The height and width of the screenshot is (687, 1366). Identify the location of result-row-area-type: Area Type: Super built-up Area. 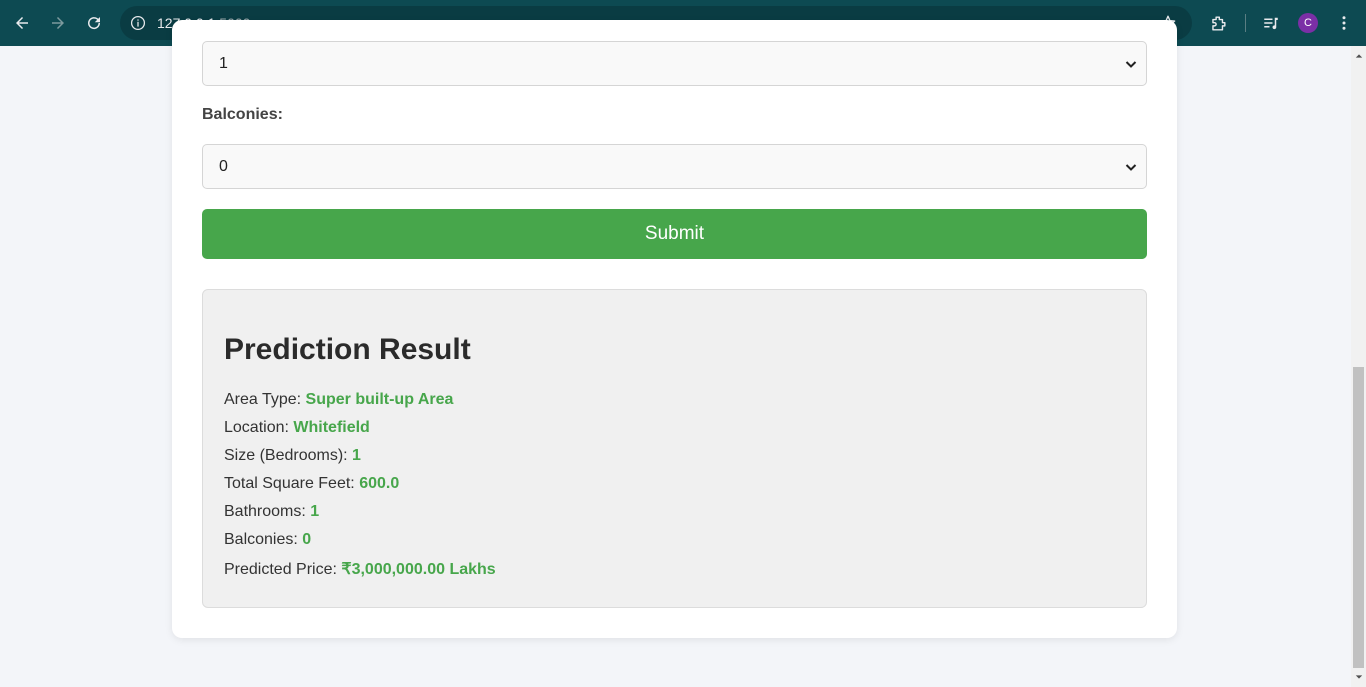
(338, 400).